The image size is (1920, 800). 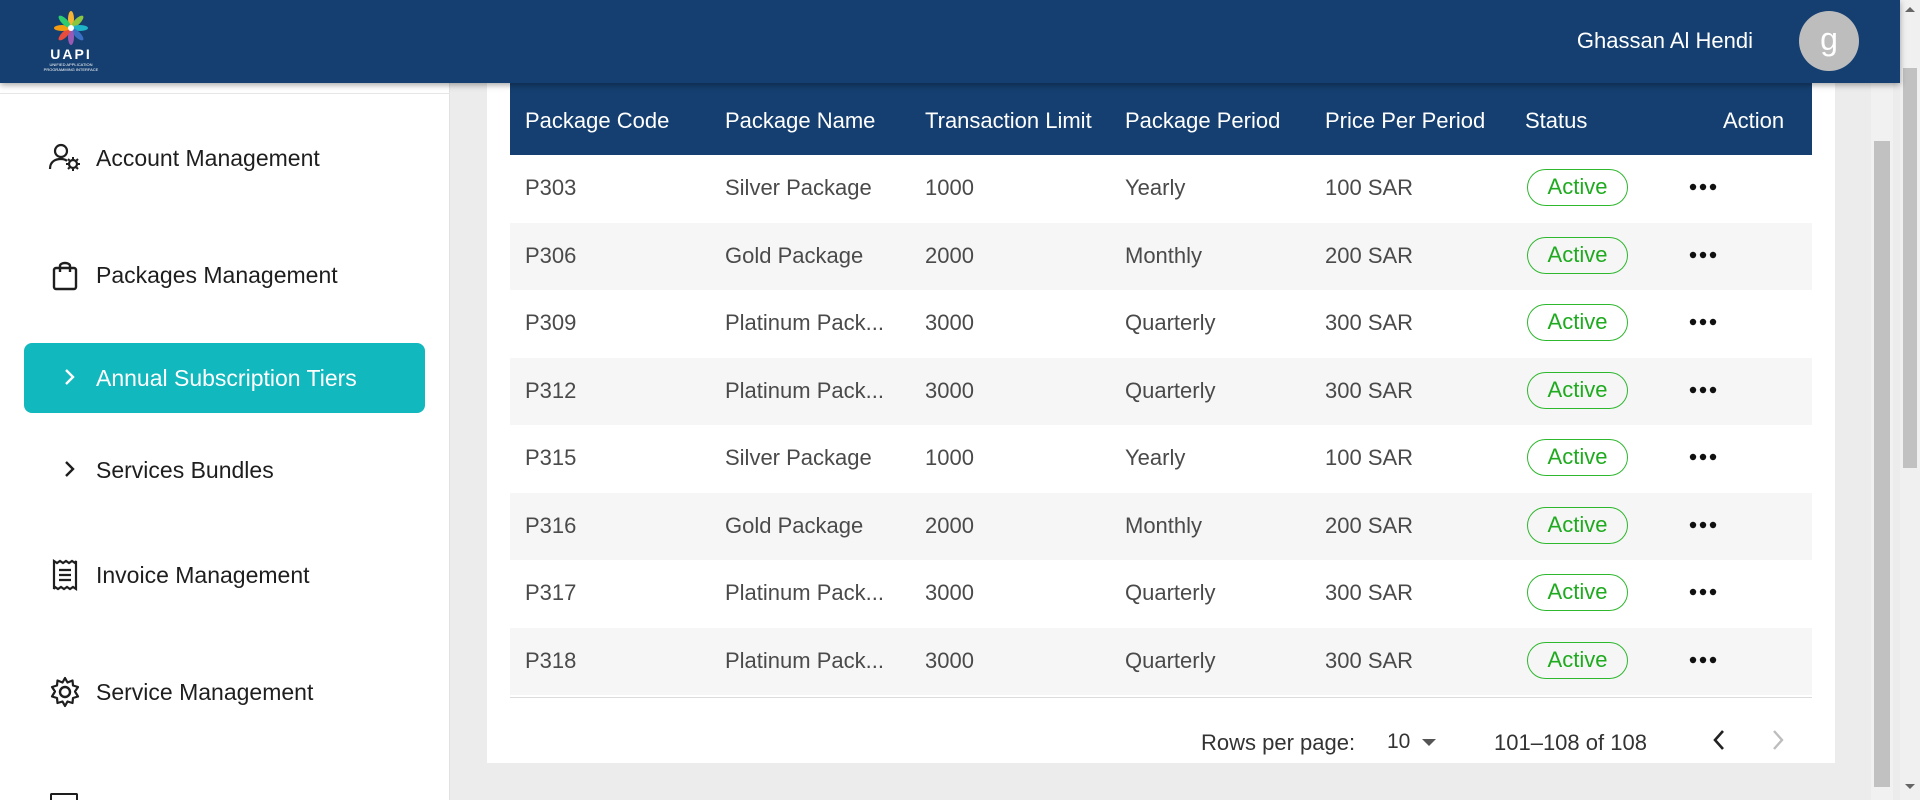 I want to click on column-header-status: Status, so click(x=1556, y=121).